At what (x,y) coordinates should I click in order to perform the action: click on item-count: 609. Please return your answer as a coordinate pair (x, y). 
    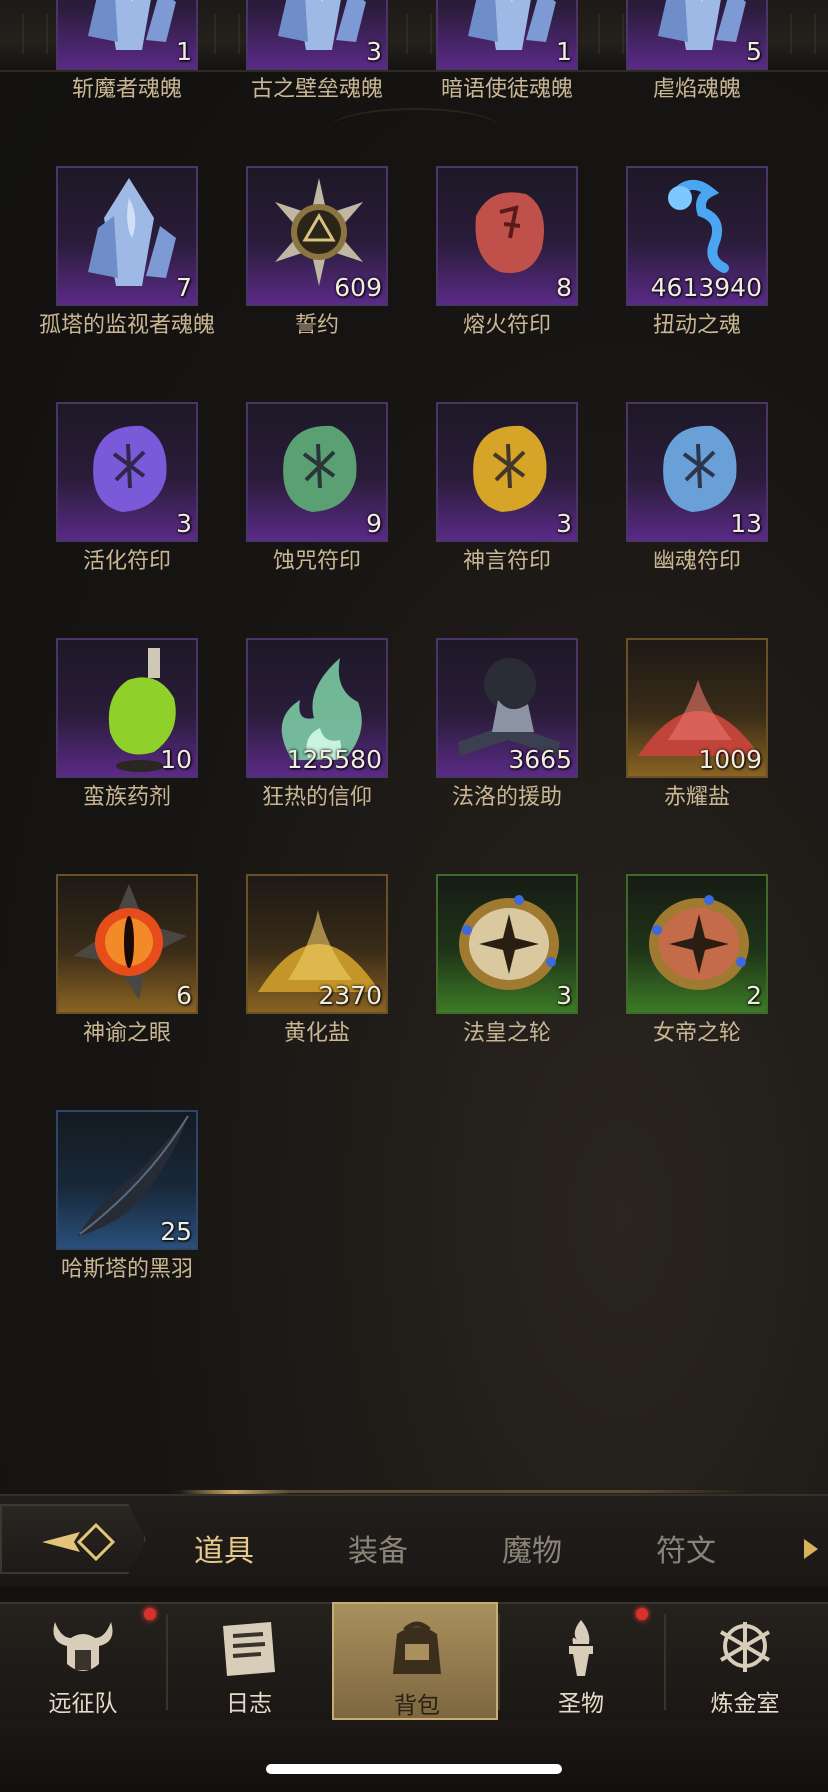
    Looking at the image, I should click on (358, 287).